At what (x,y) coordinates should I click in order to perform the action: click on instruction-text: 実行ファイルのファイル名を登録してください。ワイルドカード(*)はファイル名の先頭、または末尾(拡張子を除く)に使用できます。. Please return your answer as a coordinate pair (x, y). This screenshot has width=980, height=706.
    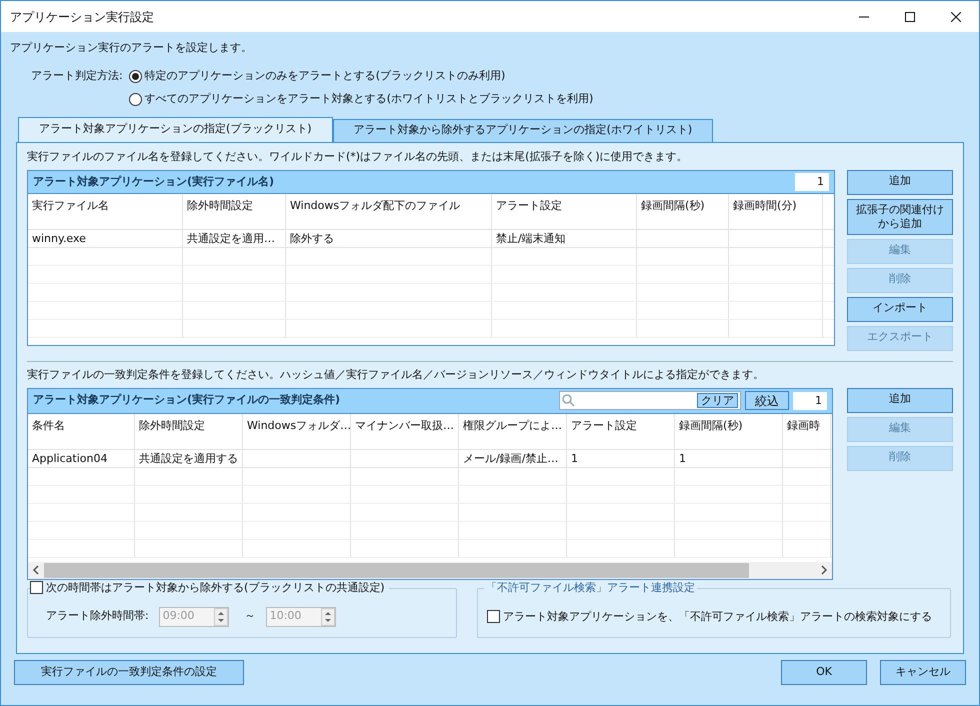
    Looking at the image, I should click on (358, 156).